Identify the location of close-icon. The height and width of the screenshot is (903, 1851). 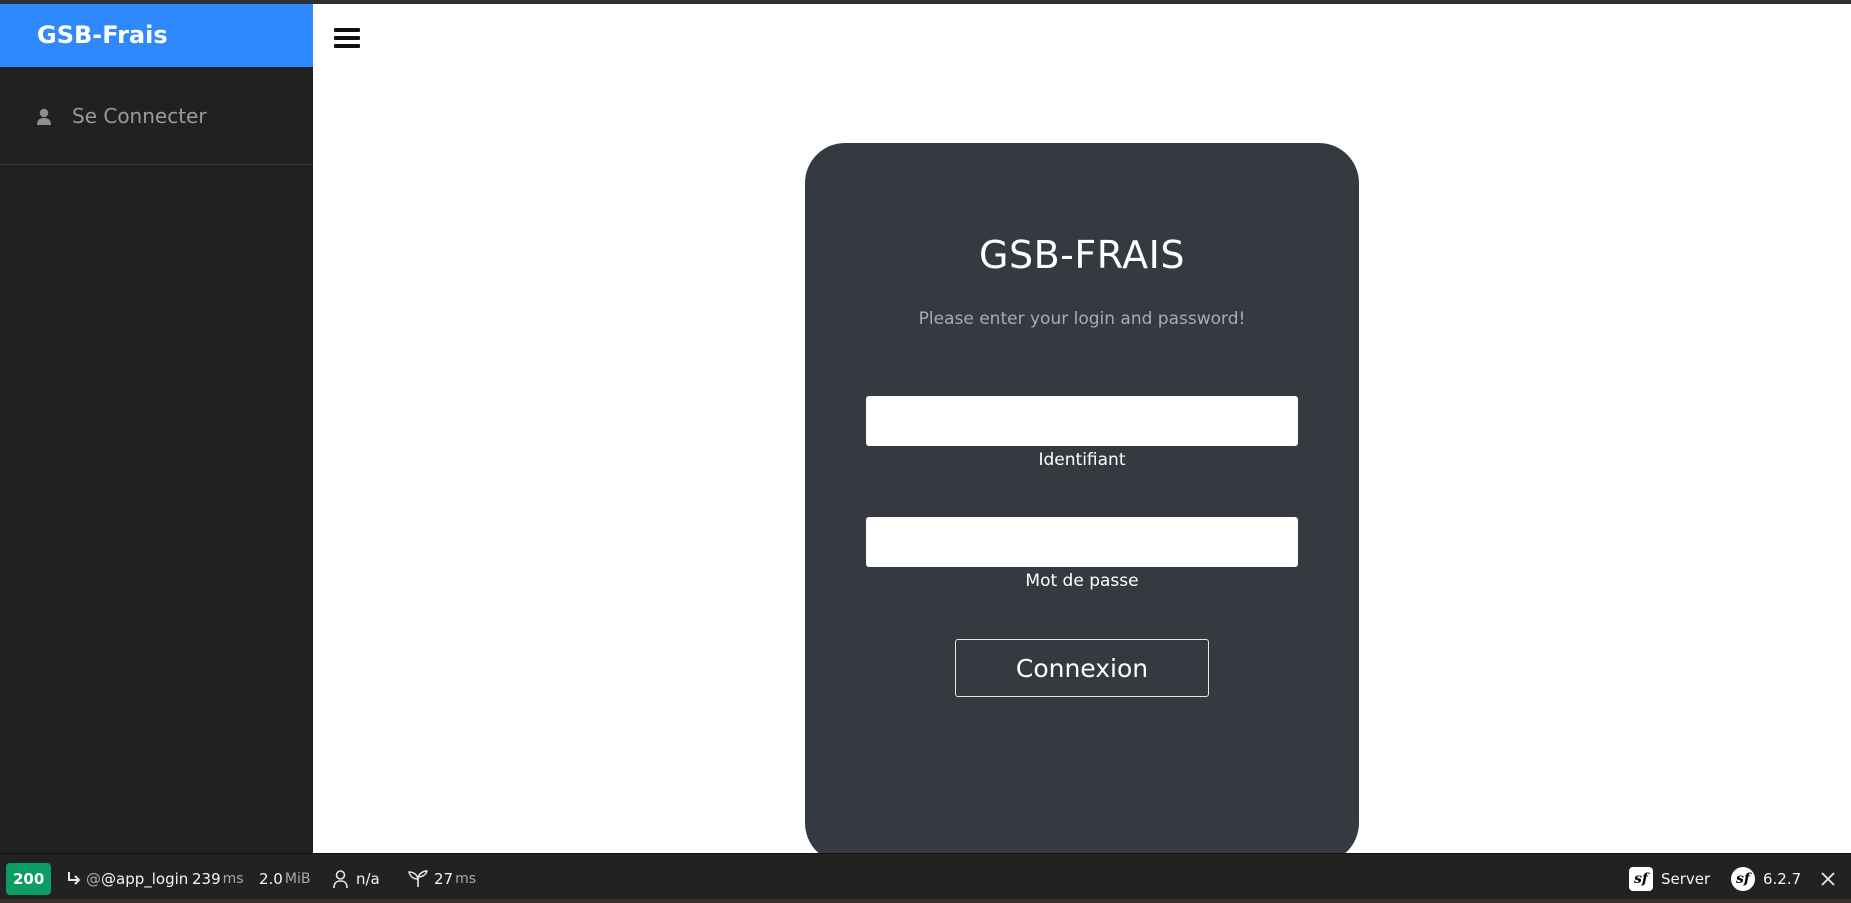
(1828, 879).